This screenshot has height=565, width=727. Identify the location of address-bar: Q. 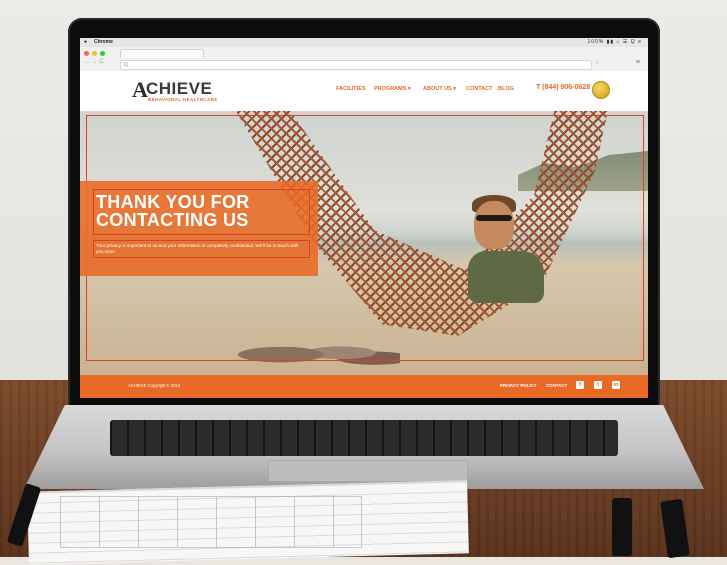
(356, 65).